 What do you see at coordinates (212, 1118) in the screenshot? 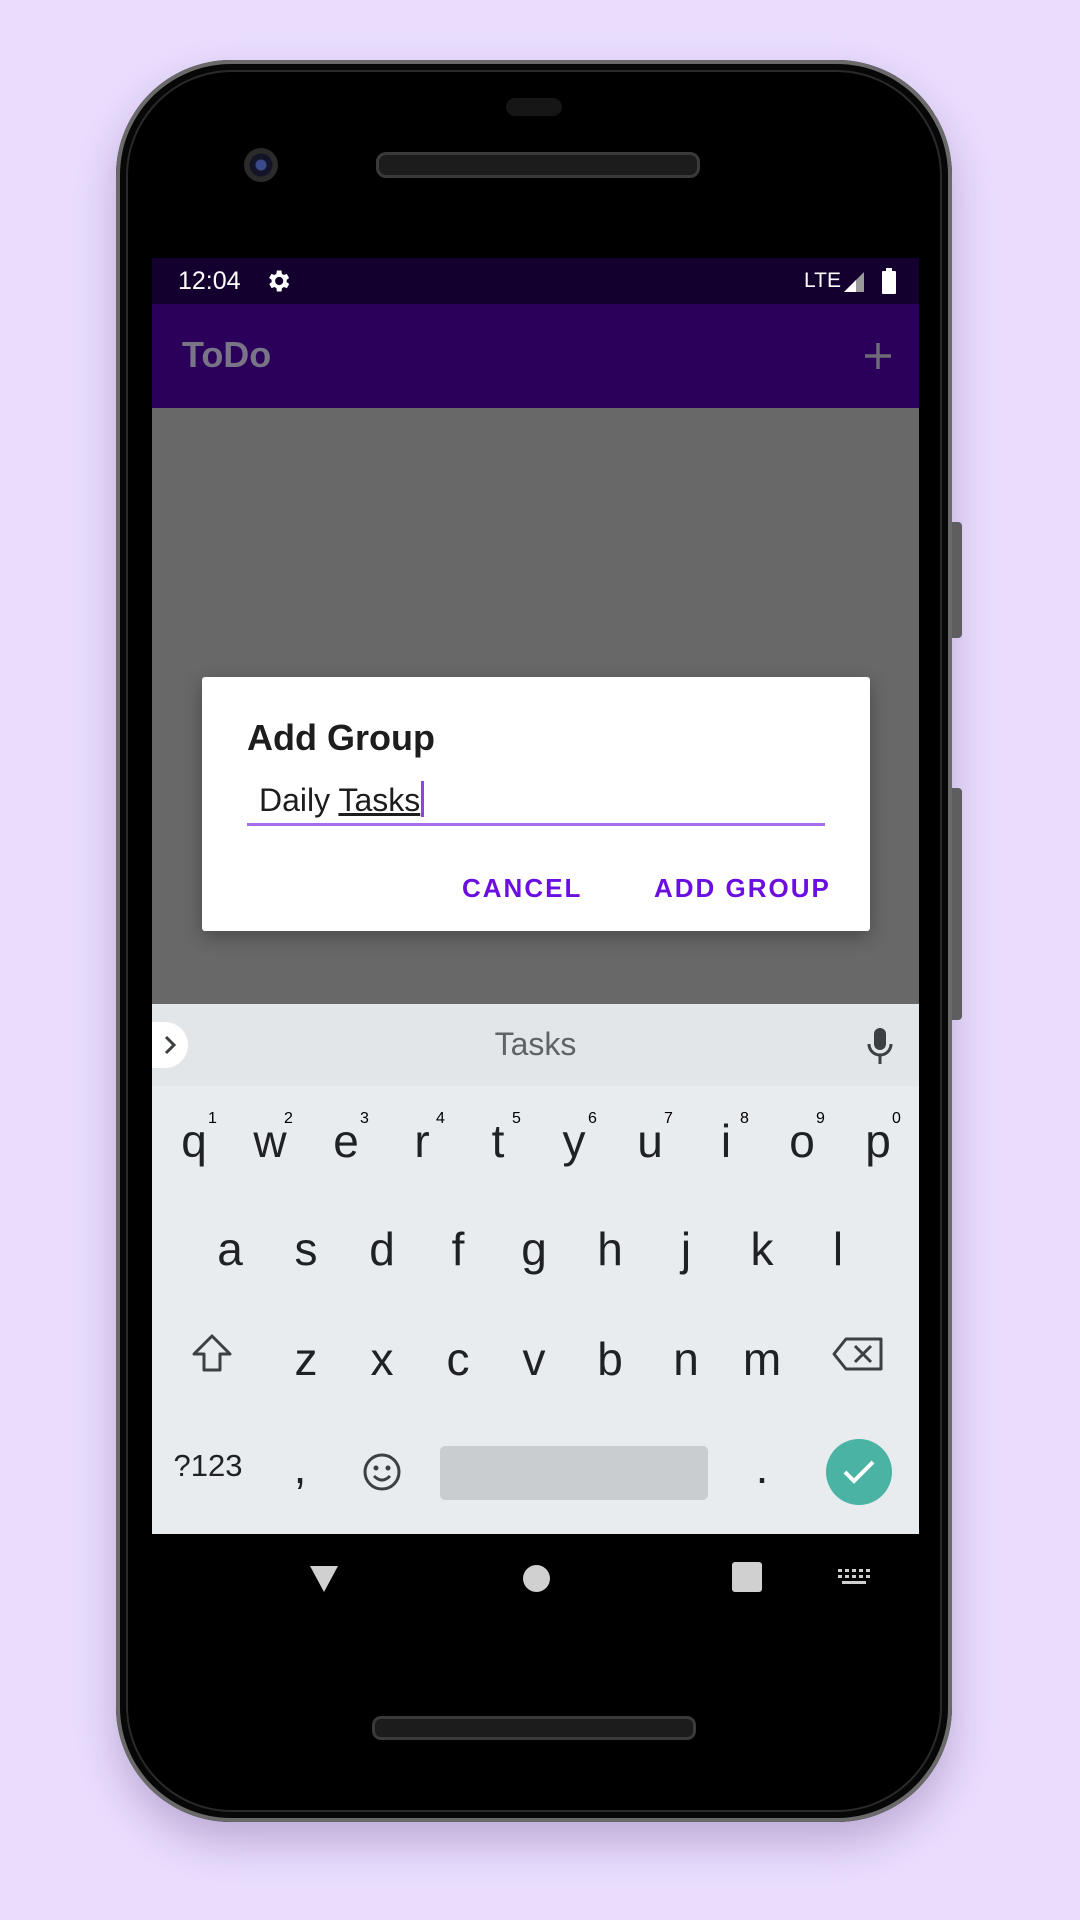
I see `key-hint-1: 1` at bounding box center [212, 1118].